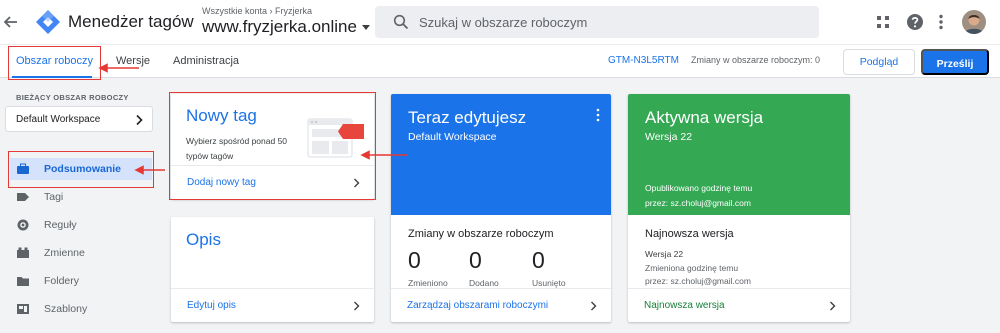 Image resolution: width=1000 pixels, height=333 pixels. What do you see at coordinates (669, 137) in the screenshot?
I see `live-version-number: Wersja 22` at bounding box center [669, 137].